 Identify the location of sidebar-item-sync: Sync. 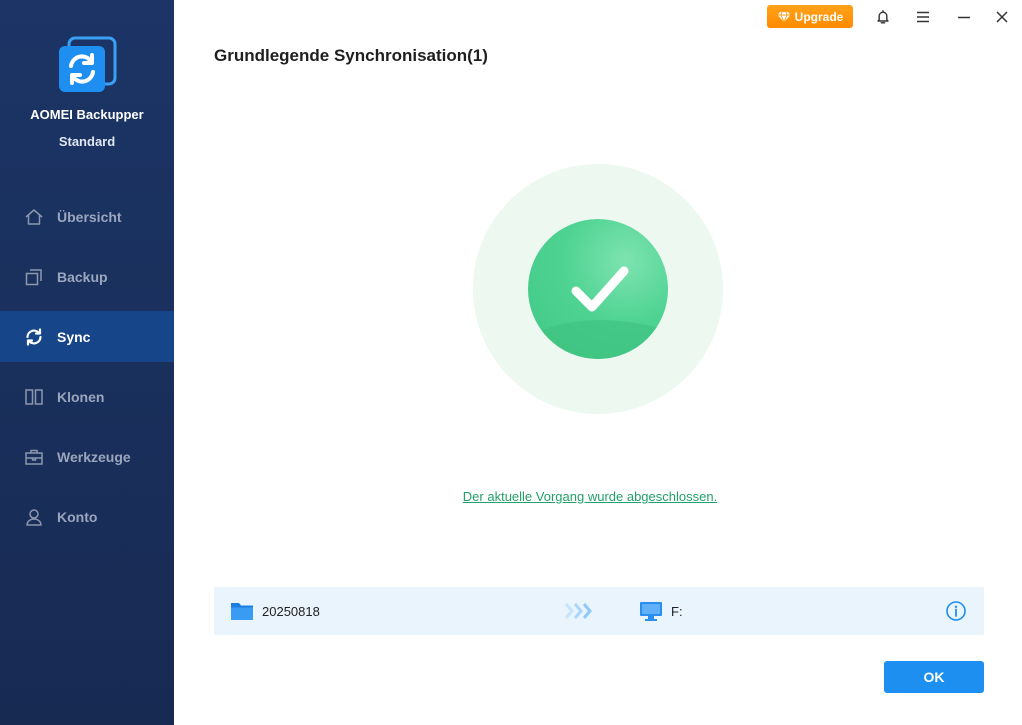
(87, 336).